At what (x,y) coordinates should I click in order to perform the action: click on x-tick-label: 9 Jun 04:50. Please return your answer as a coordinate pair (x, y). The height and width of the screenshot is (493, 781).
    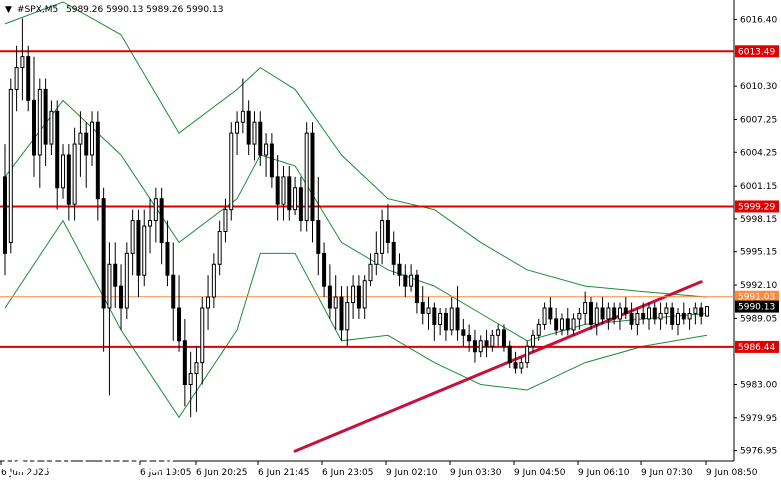
    Looking at the image, I should click on (540, 473).